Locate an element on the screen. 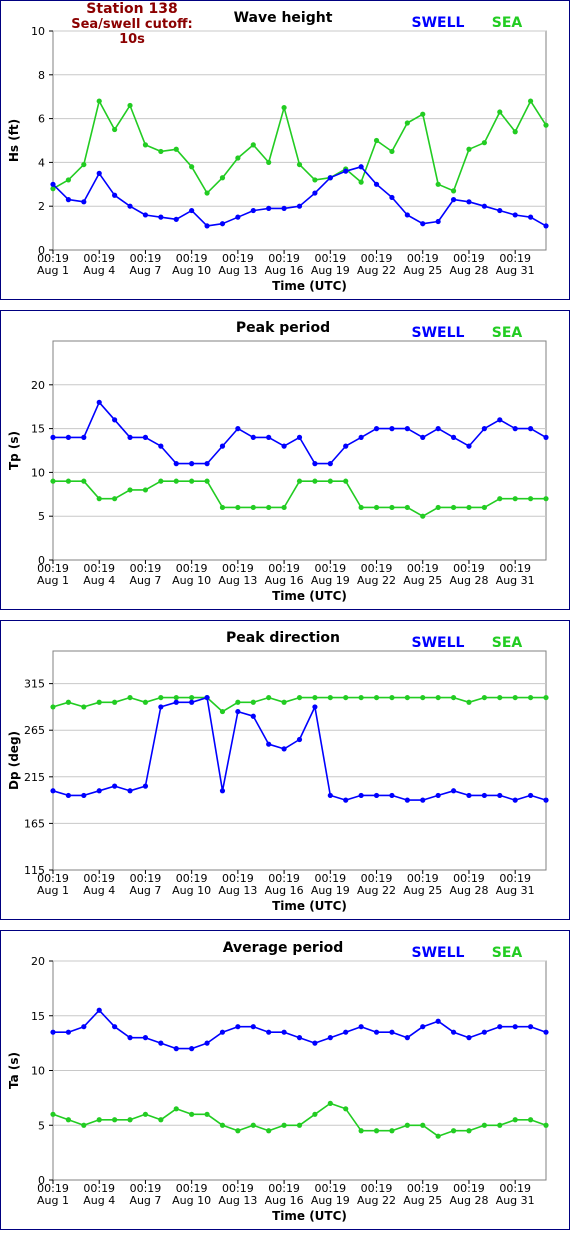  y-tick-label: 8 is located at coordinates (41, 75).